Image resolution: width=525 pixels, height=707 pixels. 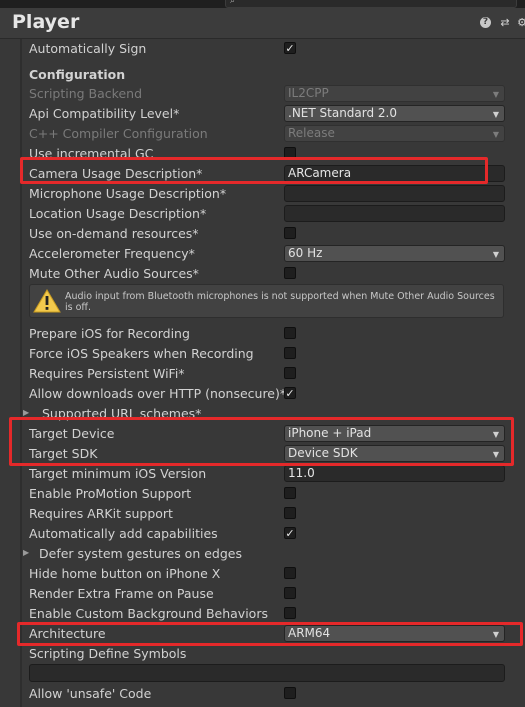 What do you see at coordinates (267, 673) in the screenshot?
I see `scripting-define-symbols-field` at bounding box center [267, 673].